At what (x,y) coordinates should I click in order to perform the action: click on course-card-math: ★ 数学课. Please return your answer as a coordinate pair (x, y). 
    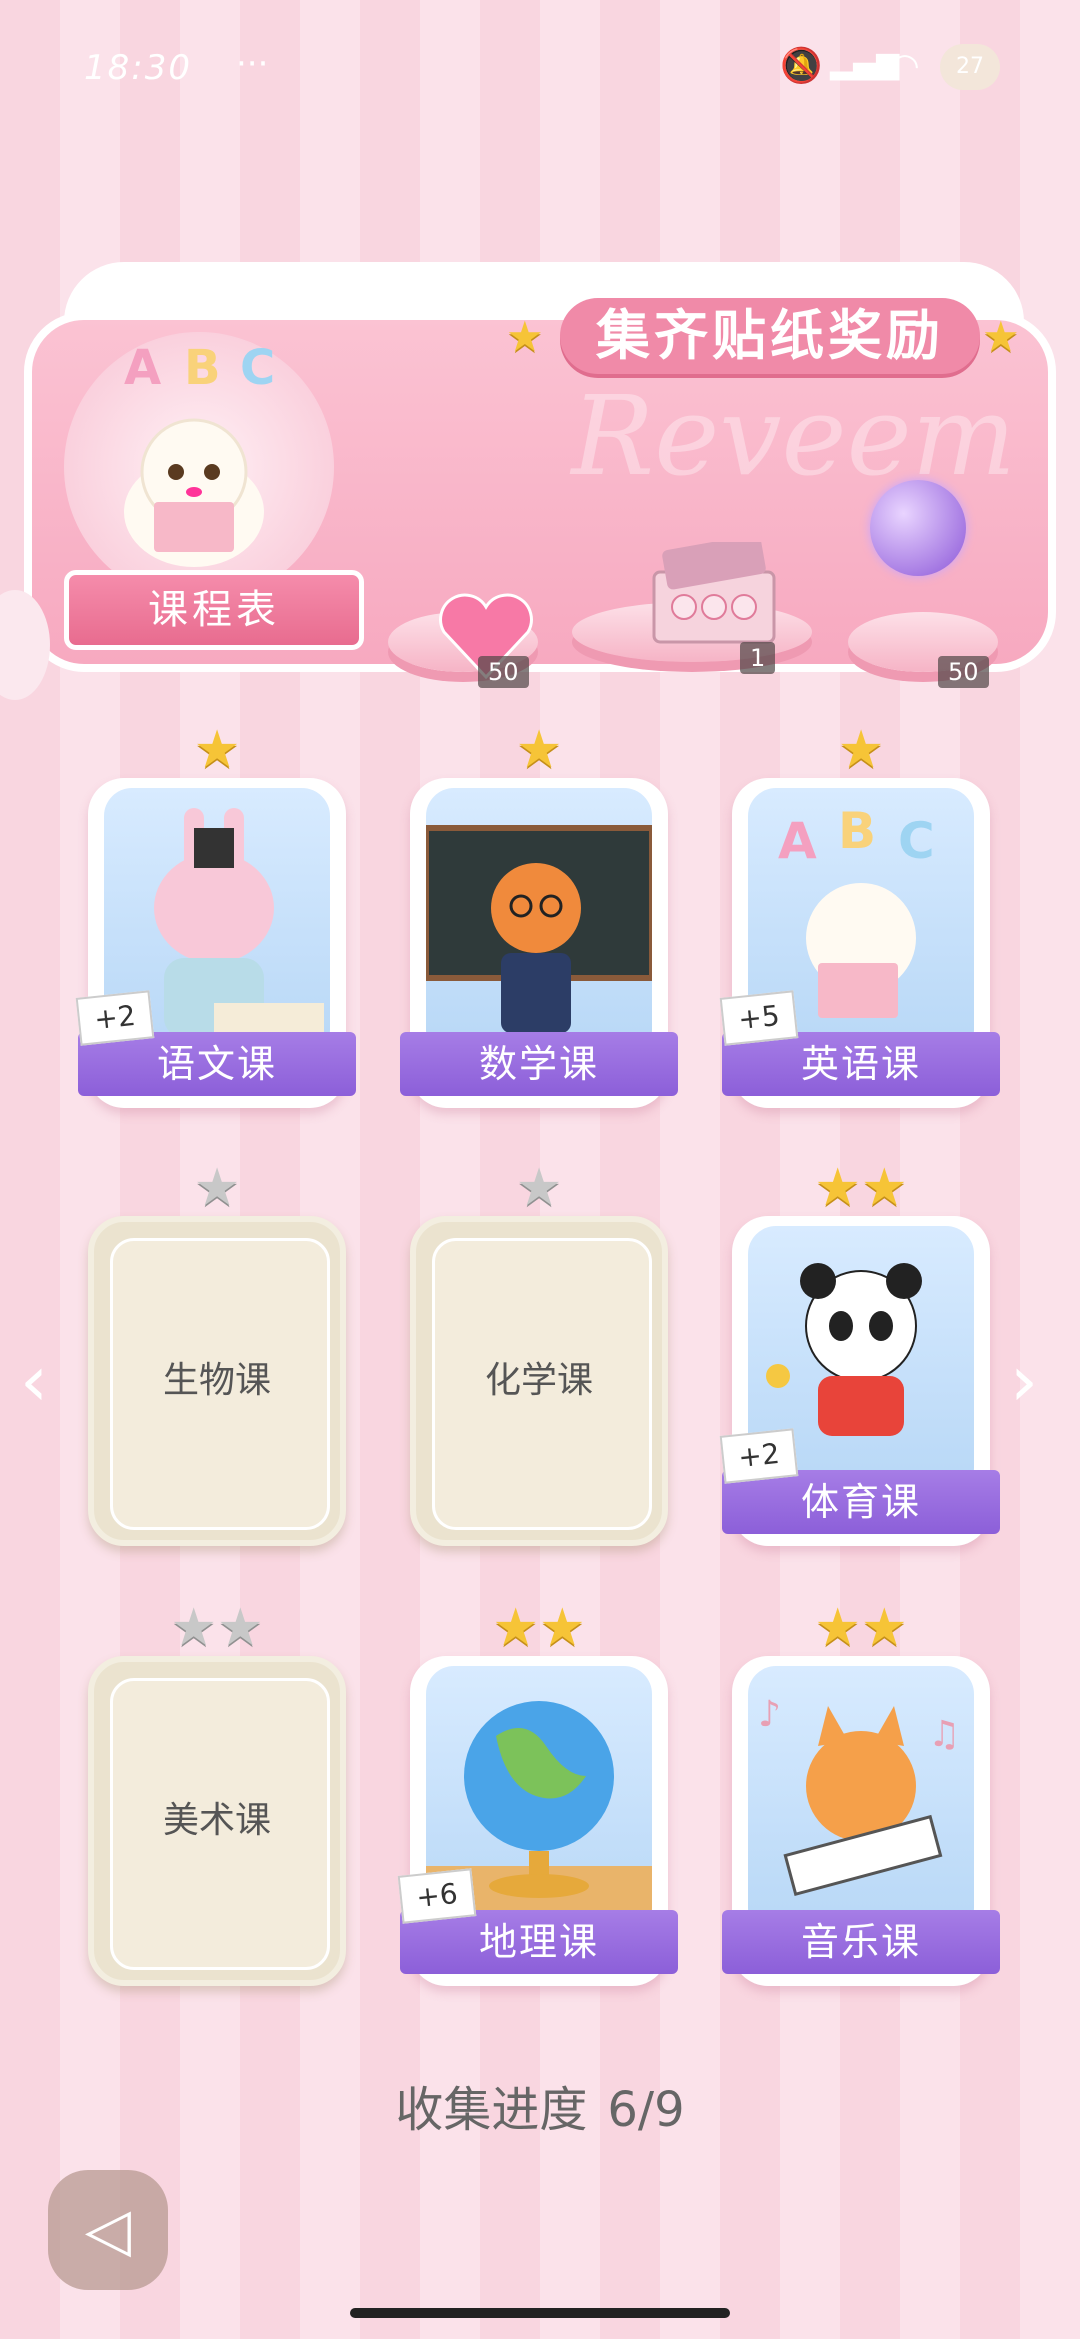
    Looking at the image, I should click on (539, 914).